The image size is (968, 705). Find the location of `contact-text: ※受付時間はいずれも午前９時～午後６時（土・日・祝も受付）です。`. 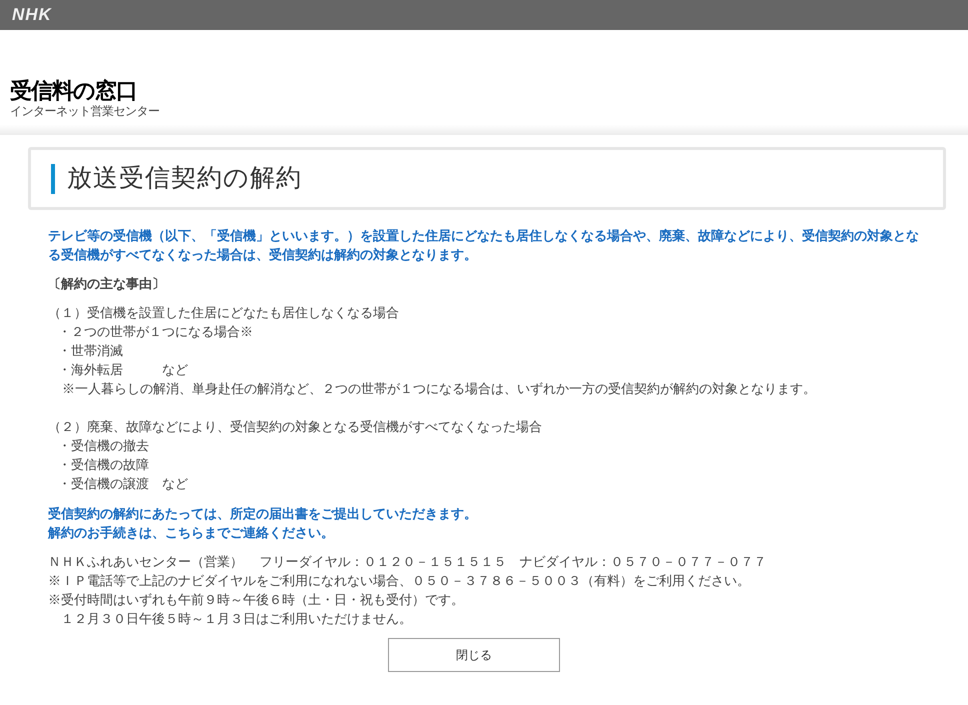

contact-text: ※受付時間はいずれも午前９時～午後６時（土・日・祝も受付）です。 is located at coordinates (256, 600).